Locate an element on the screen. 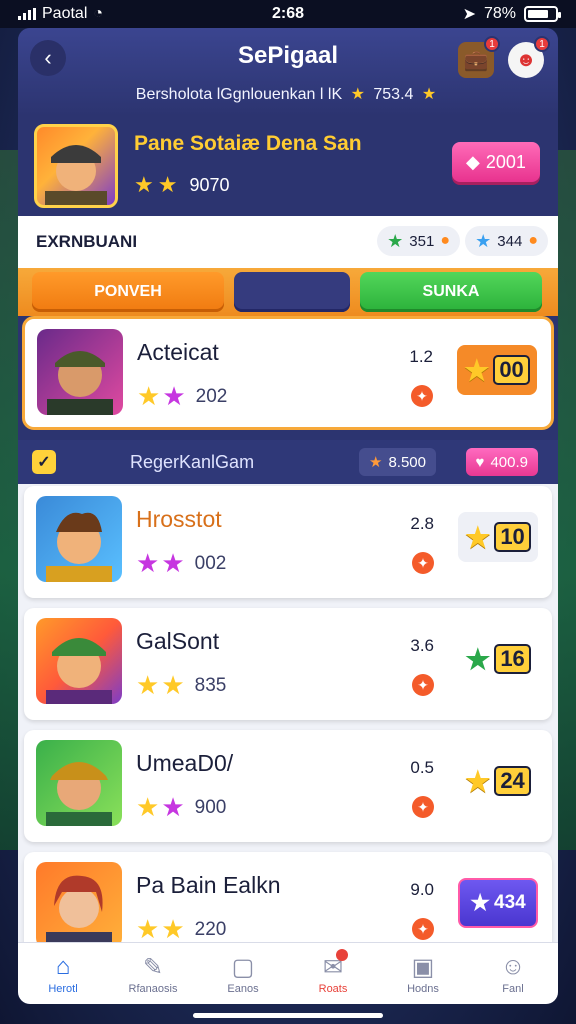  page-subtitle: Bersholota lGgnlouenkan l lK ★ 753.4 ★ is located at coordinates (286, 94).